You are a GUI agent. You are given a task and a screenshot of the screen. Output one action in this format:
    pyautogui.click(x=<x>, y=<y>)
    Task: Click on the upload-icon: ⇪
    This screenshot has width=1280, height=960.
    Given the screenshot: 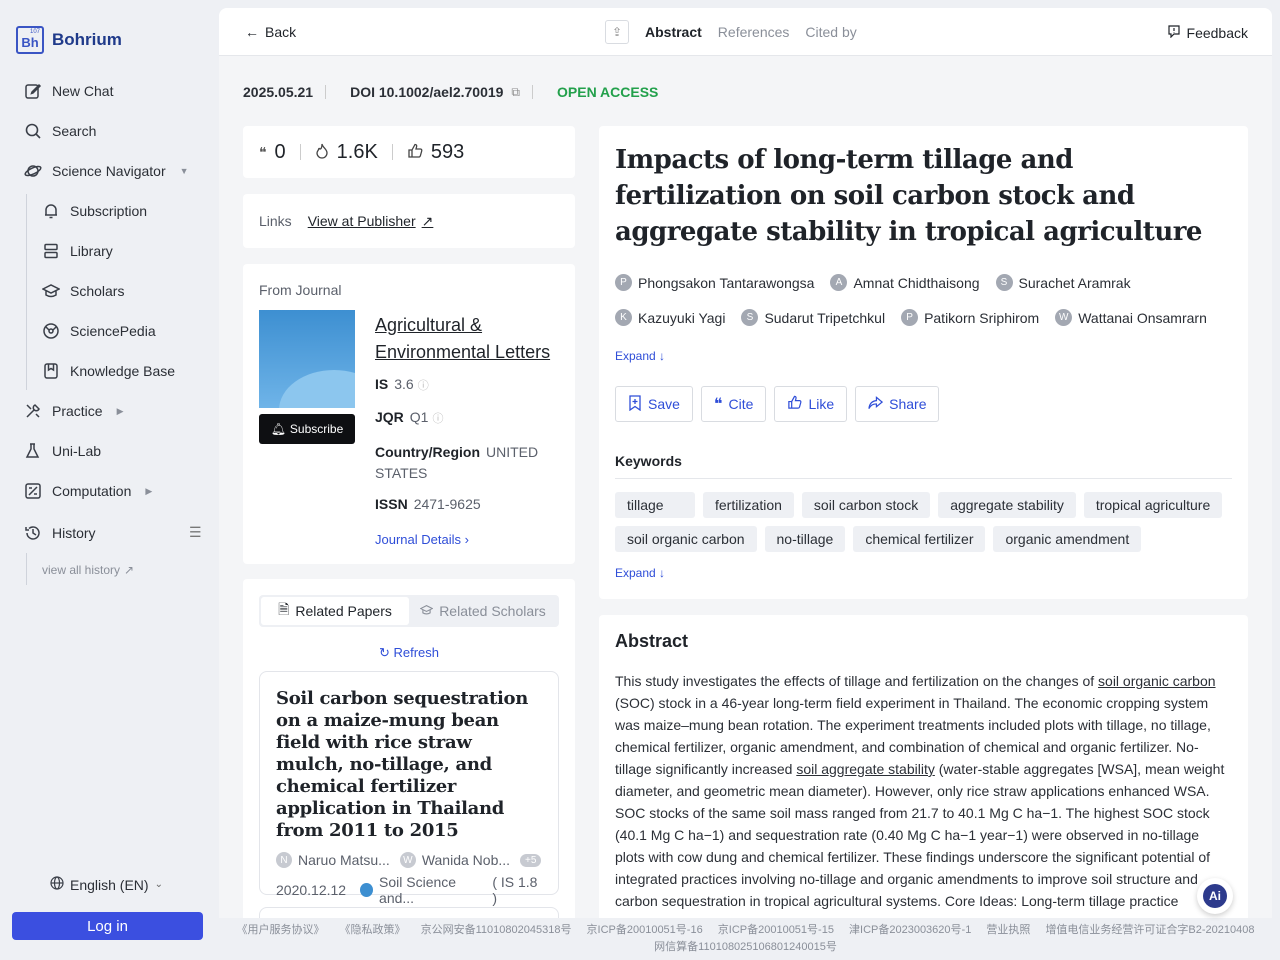 What is the action you would take?
    pyautogui.click(x=617, y=32)
    